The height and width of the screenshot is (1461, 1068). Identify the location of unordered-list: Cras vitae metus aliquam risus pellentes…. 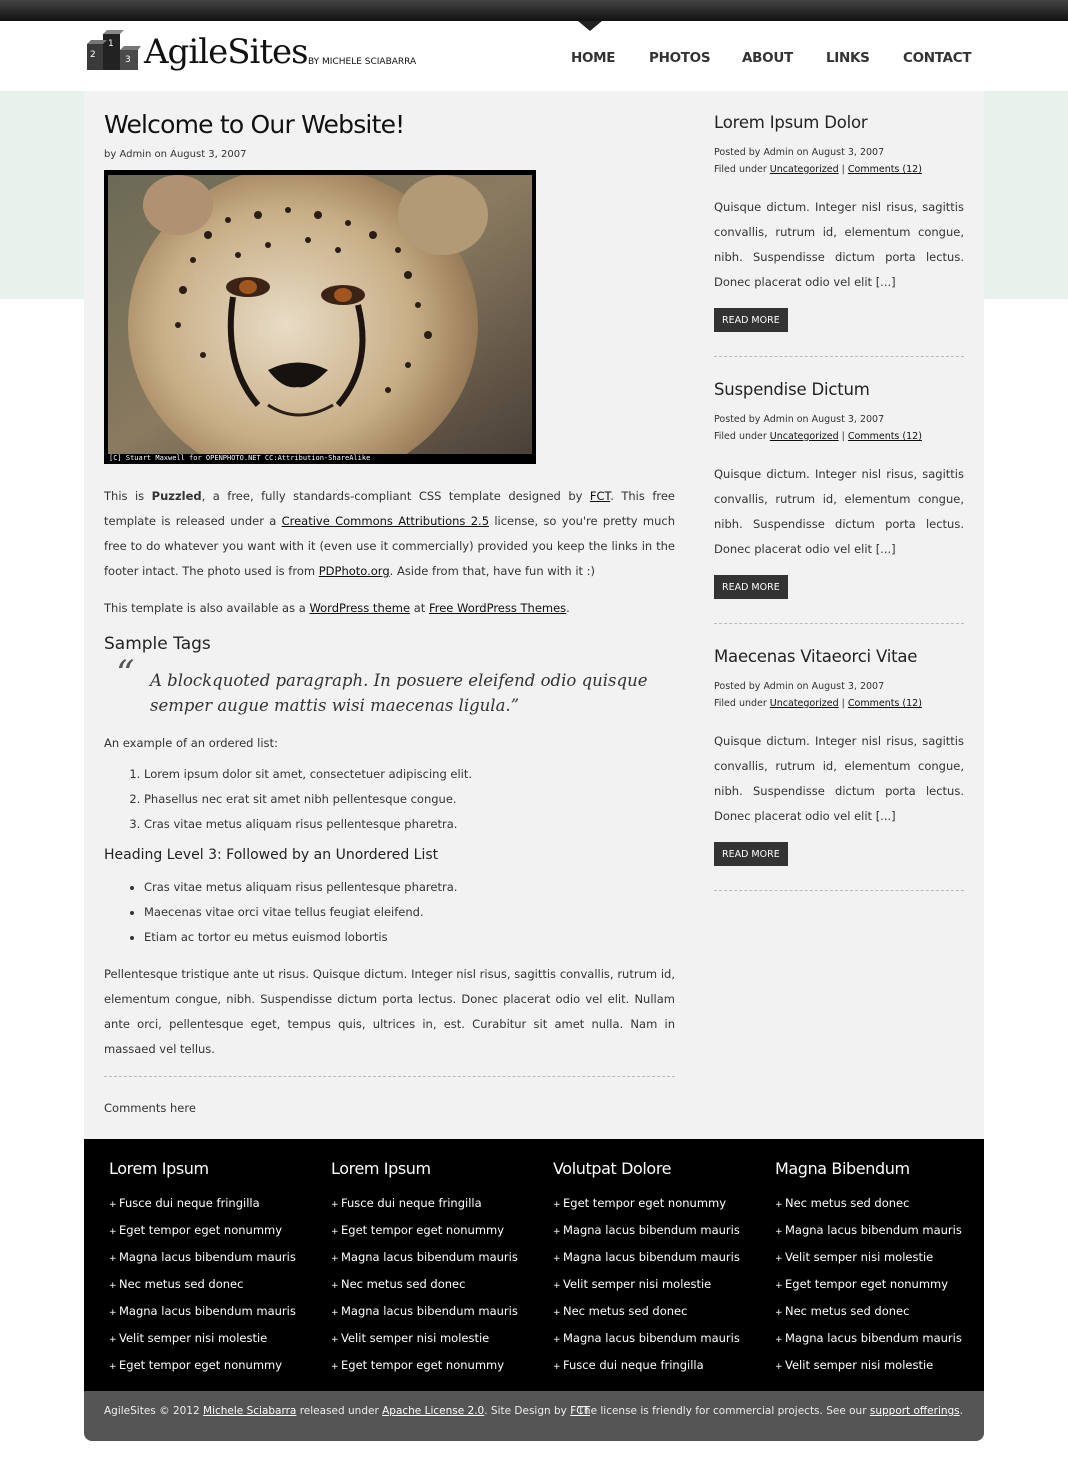
(389, 912).